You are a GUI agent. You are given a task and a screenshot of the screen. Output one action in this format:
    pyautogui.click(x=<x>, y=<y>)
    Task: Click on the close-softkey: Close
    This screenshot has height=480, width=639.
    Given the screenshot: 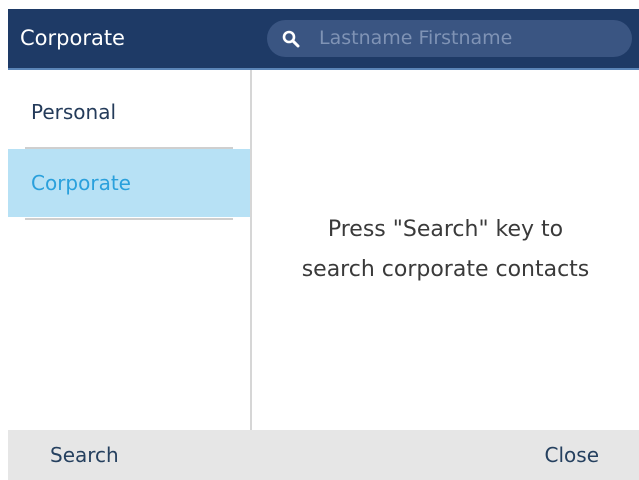 What is the action you would take?
    pyautogui.click(x=572, y=455)
    